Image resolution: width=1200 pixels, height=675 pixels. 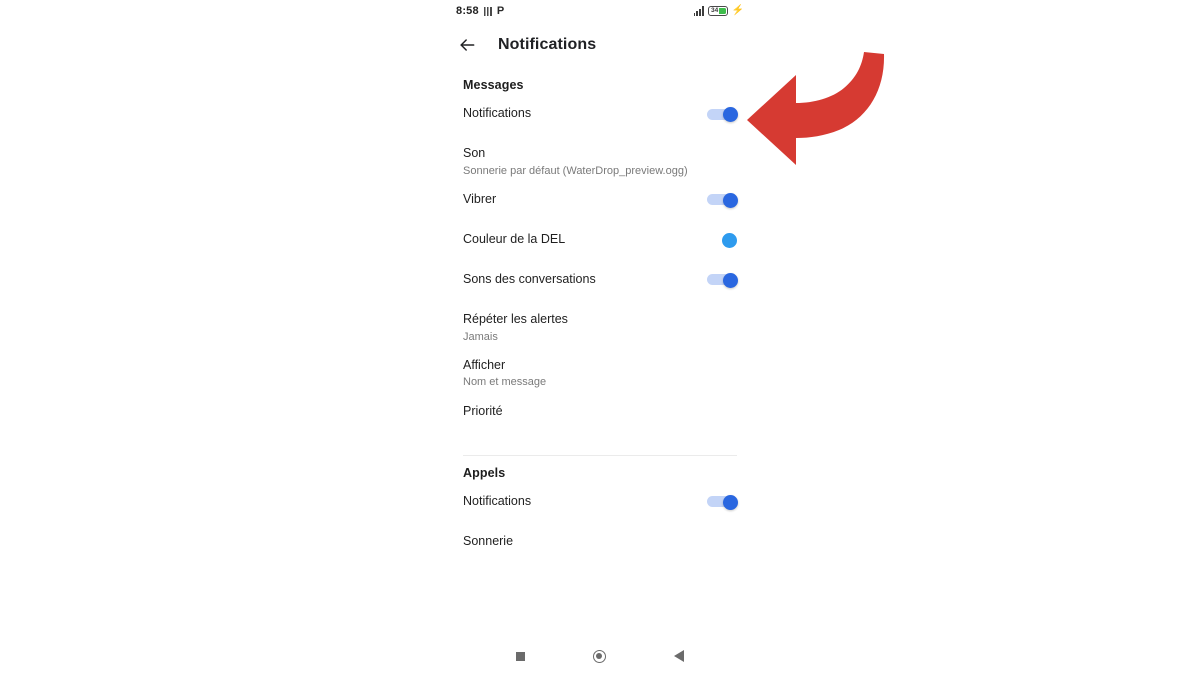 I want to click on navigation-bar, so click(x=600, y=656).